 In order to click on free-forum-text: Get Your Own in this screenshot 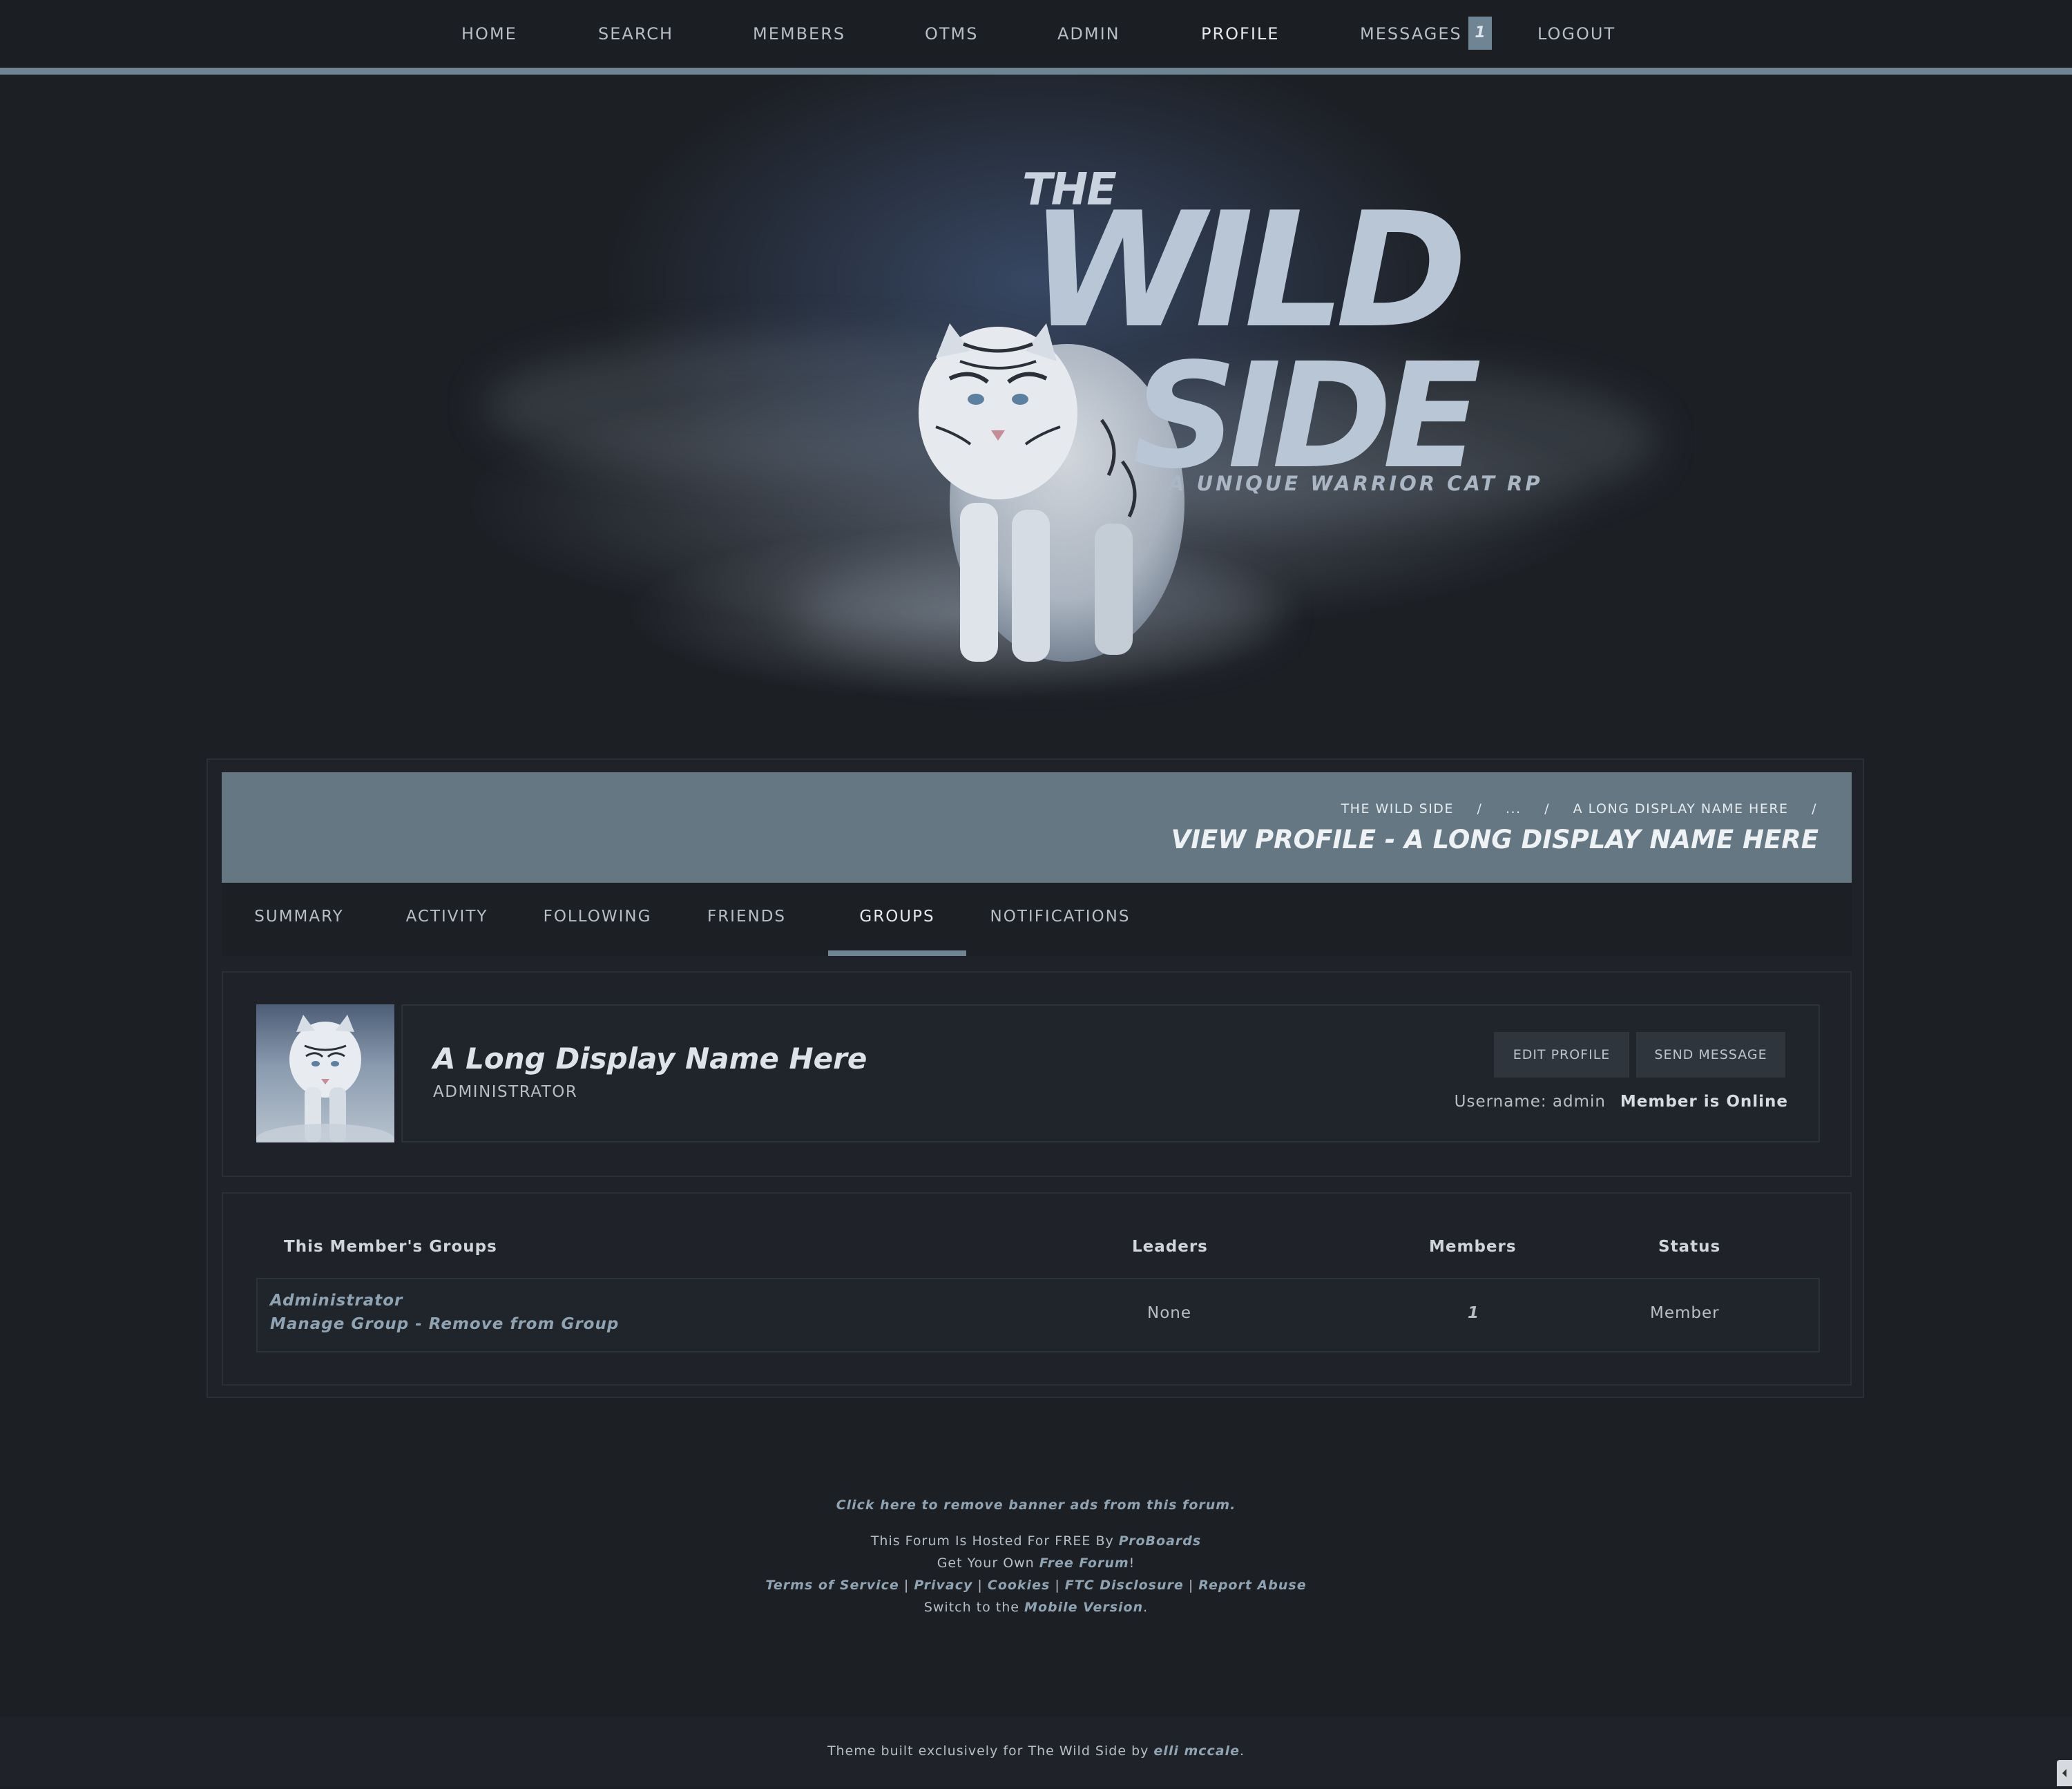, I will do `click(988, 1564)`.